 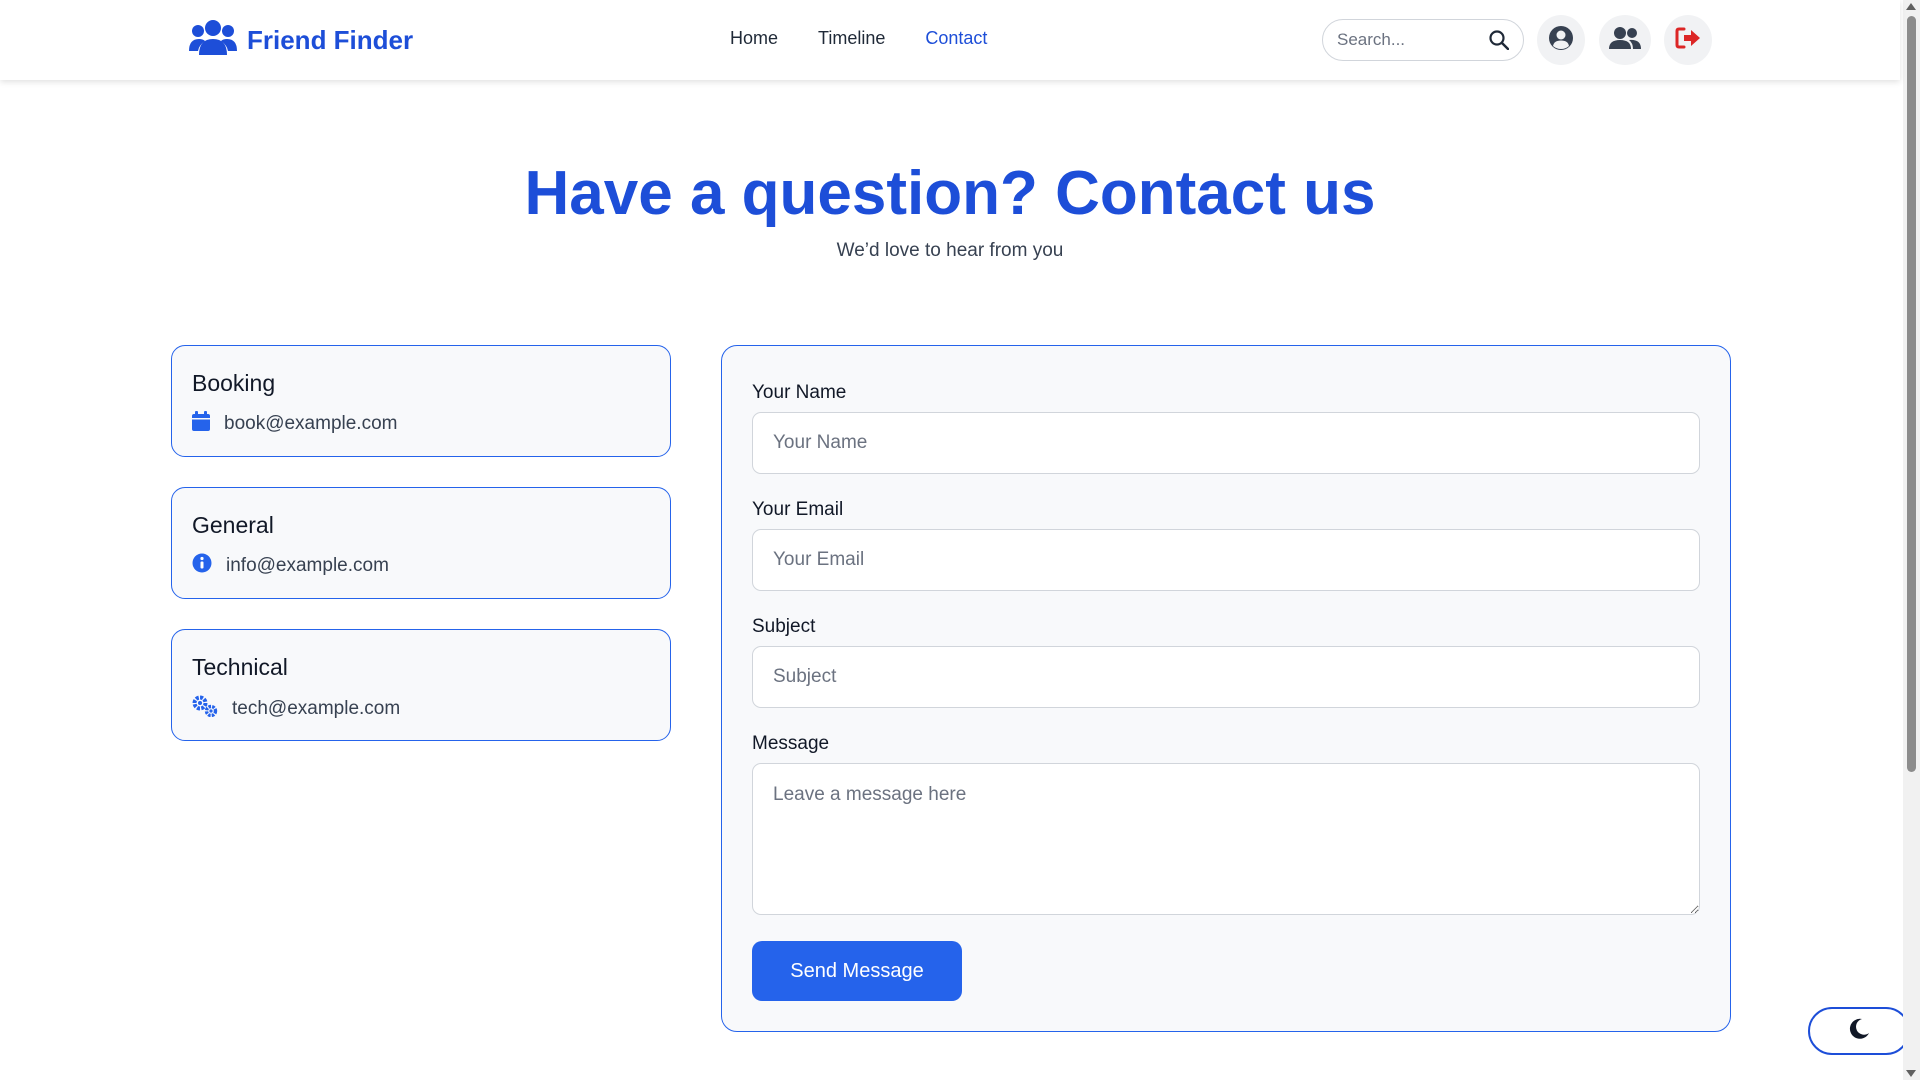 What do you see at coordinates (316, 709) in the screenshot?
I see `contact-email: tech@example.com` at bounding box center [316, 709].